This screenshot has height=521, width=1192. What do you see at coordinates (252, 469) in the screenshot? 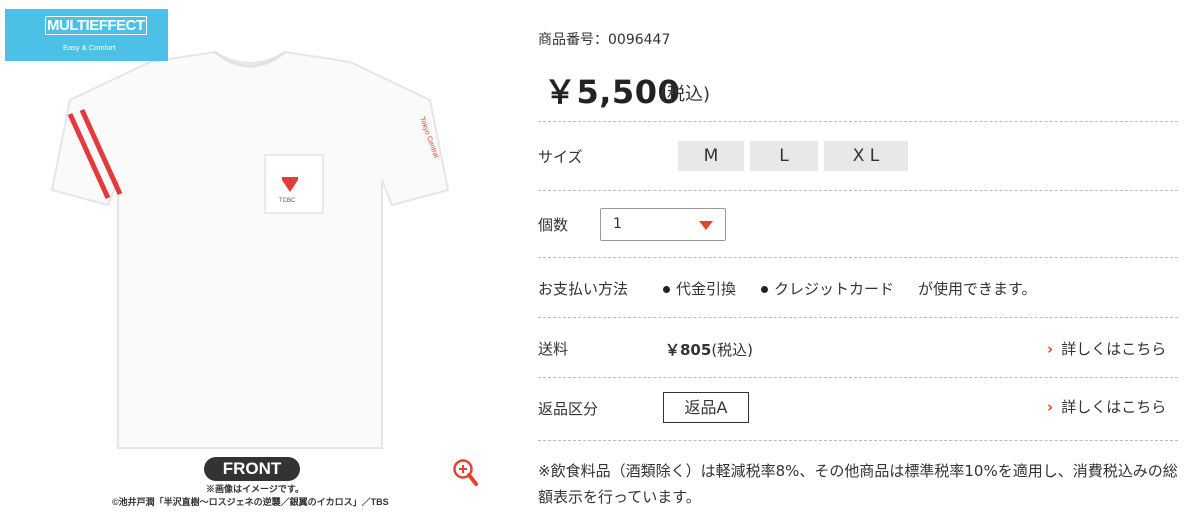
I see `front-label: FRONT` at bounding box center [252, 469].